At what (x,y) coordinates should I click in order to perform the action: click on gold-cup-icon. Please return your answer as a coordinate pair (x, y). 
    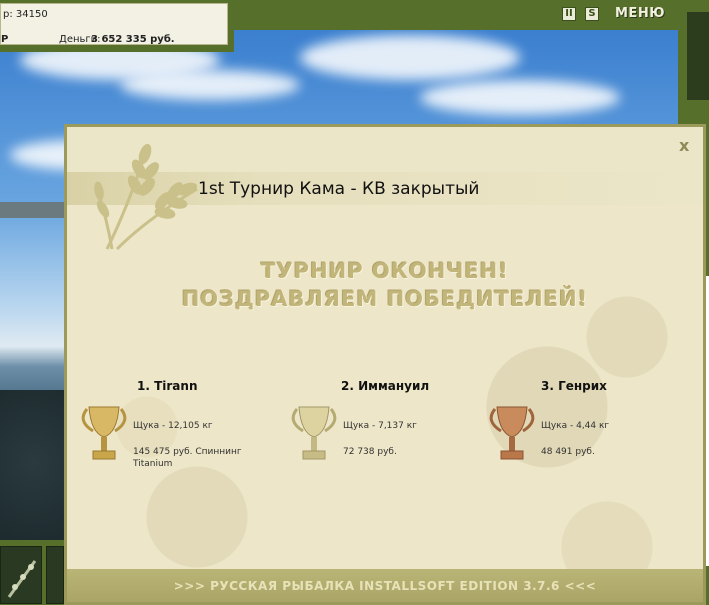
    Looking at the image, I should click on (104, 433).